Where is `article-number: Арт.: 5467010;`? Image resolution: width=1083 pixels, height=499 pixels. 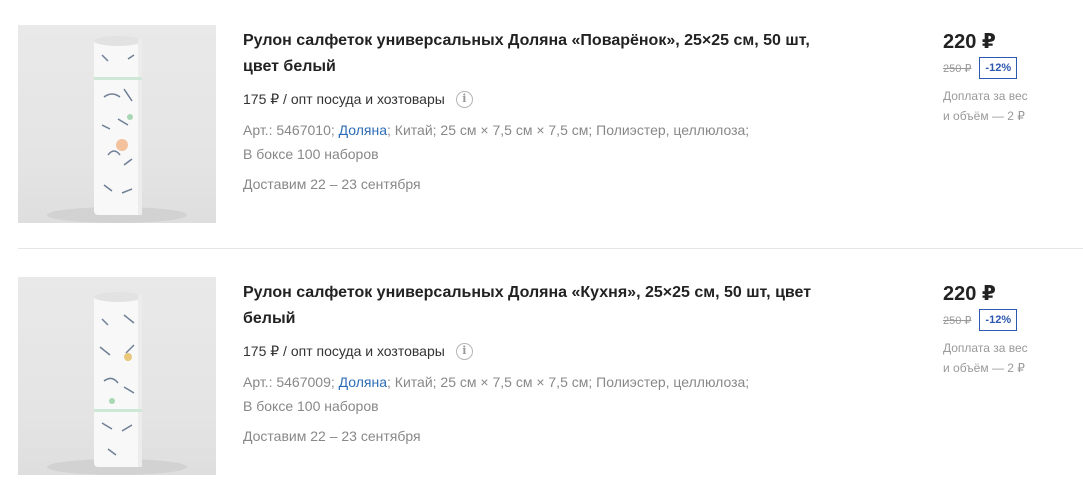 article-number: Арт.: 5467010; is located at coordinates (289, 130).